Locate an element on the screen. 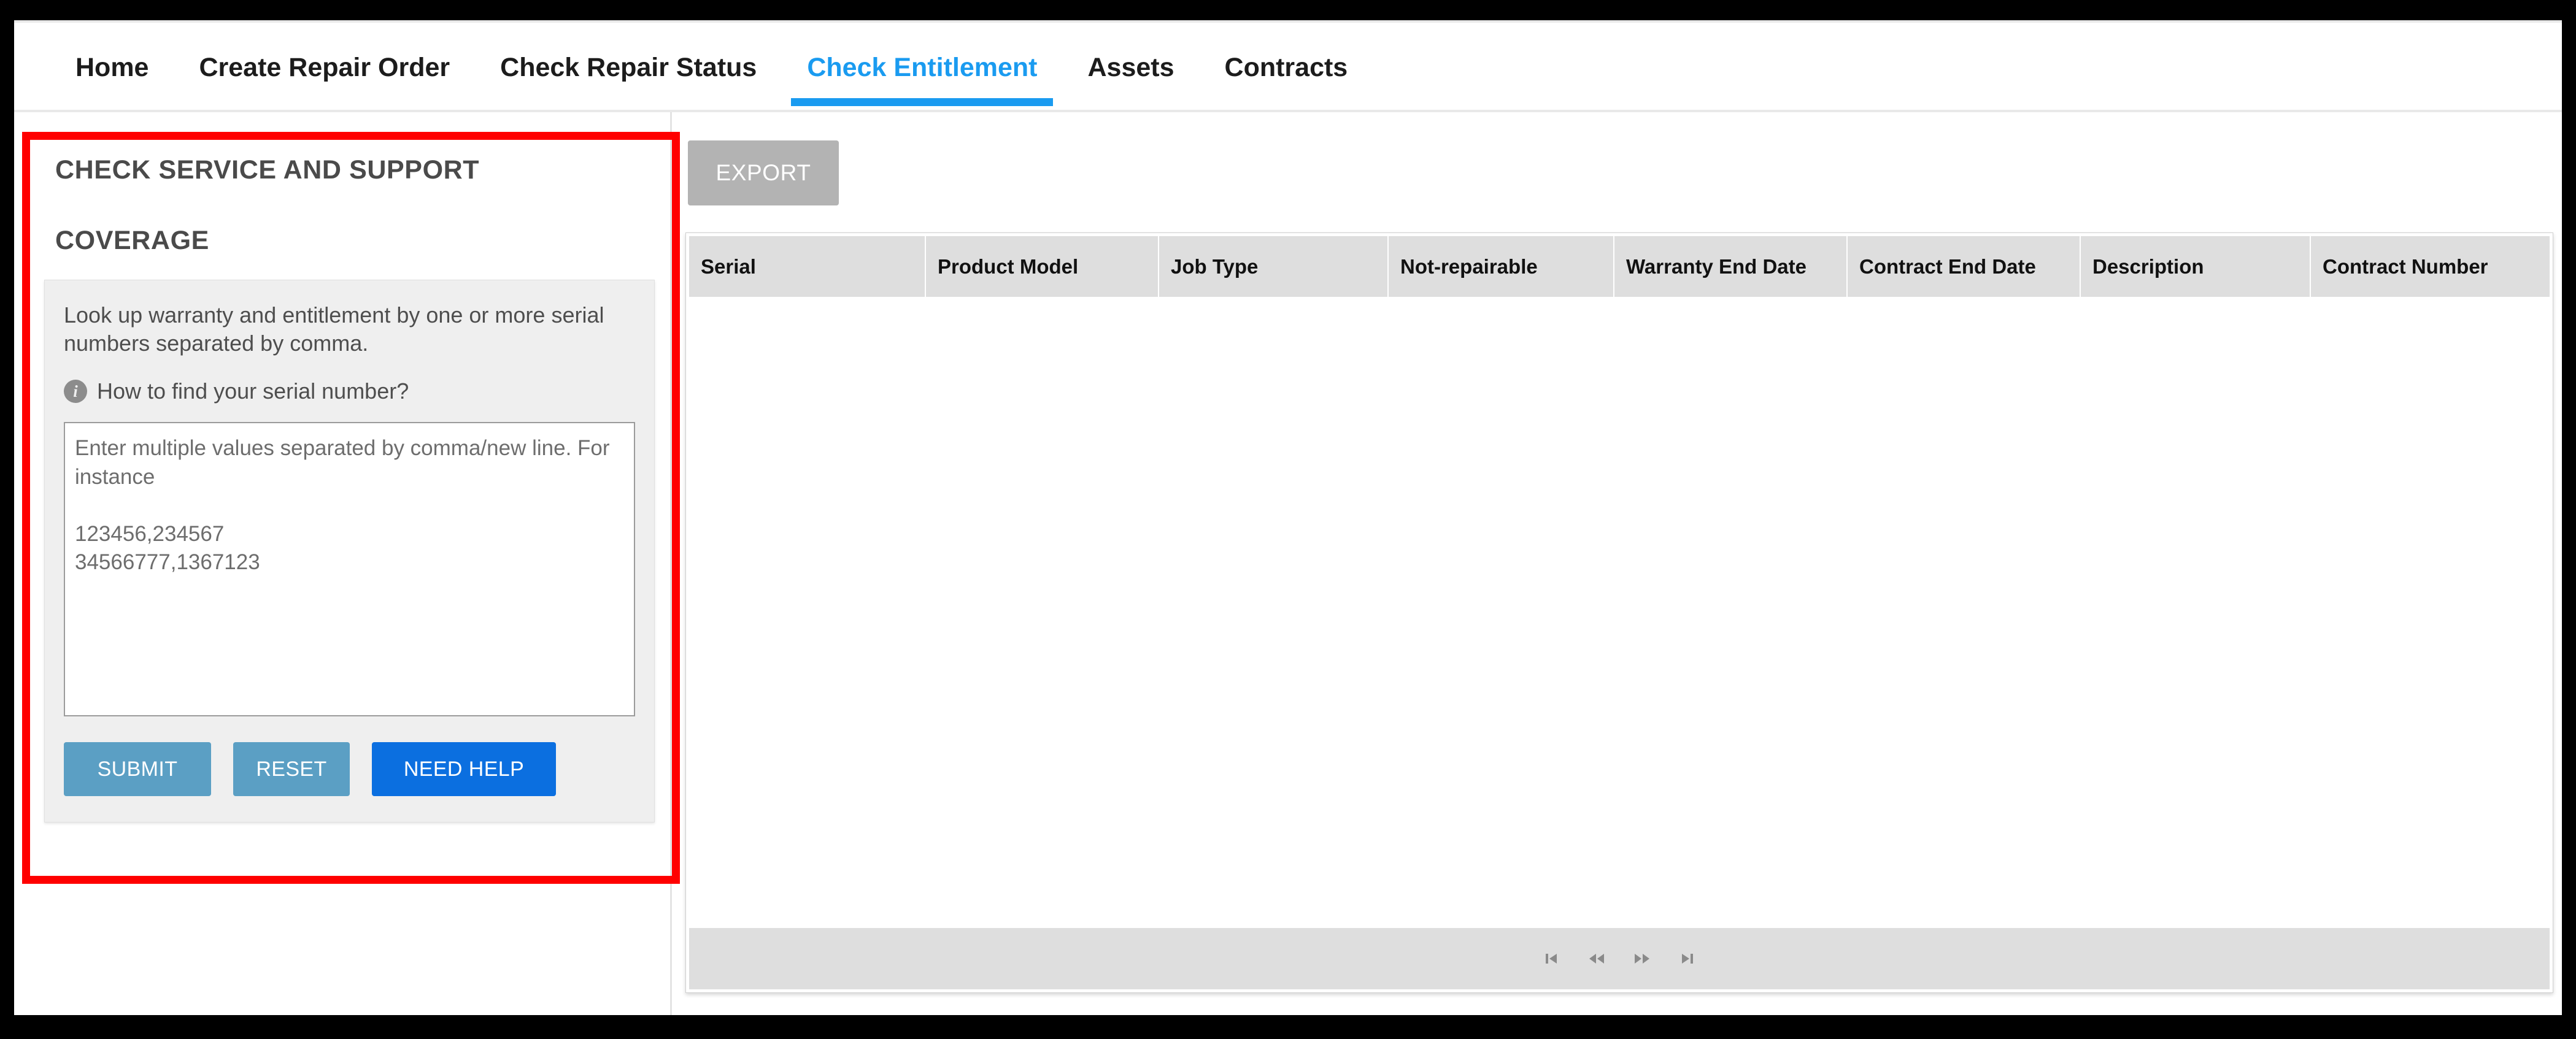  nav-item-check-entitlement: Check Entitlement is located at coordinates (922, 67).